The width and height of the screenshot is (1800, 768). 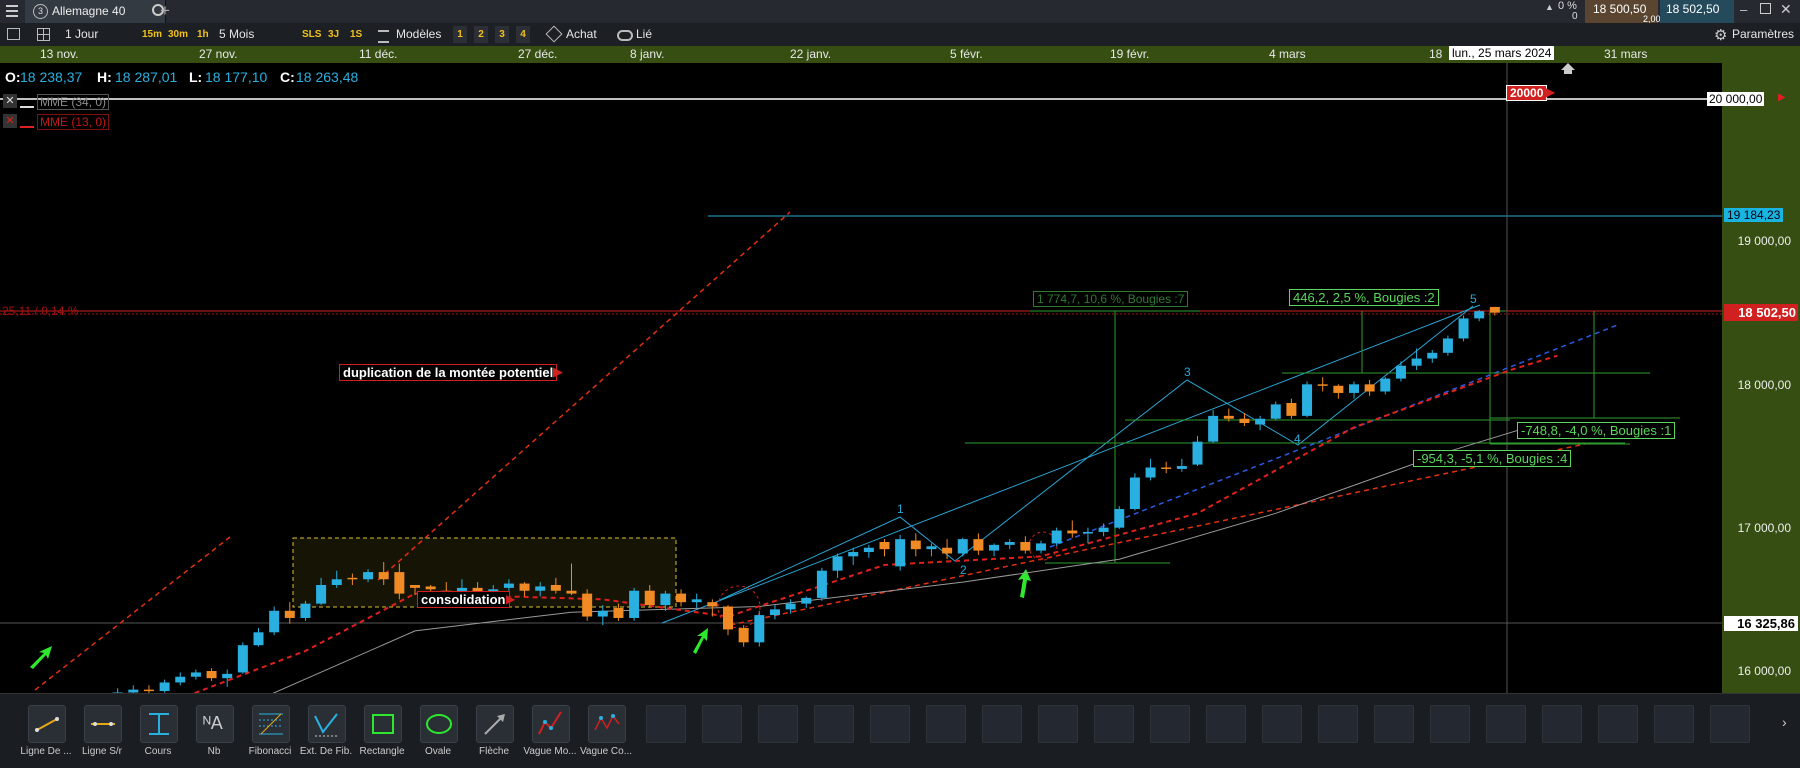 I want to click on maximize-icon, so click(x=1765, y=8).